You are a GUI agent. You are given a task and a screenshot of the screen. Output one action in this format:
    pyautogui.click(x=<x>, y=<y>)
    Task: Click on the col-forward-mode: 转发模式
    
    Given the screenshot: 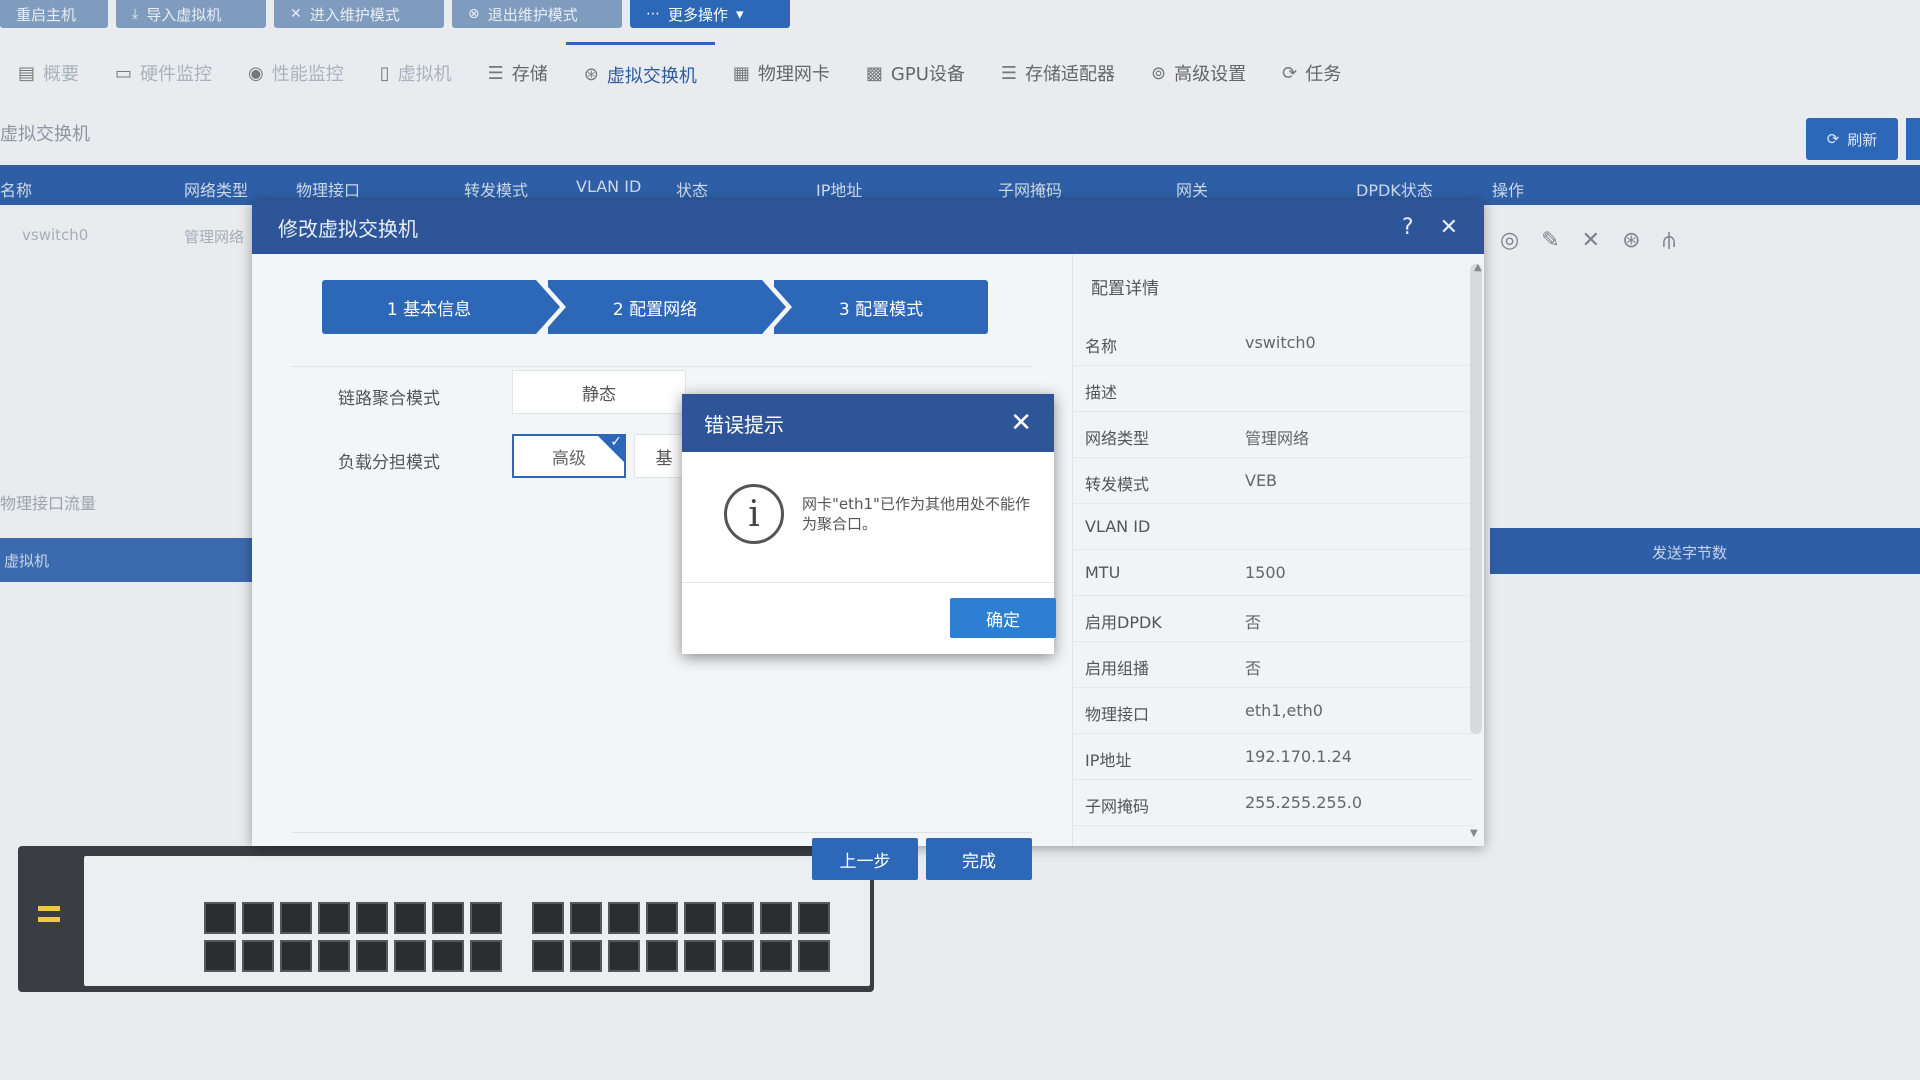 What is the action you would take?
    pyautogui.click(x=496, y=190)
    